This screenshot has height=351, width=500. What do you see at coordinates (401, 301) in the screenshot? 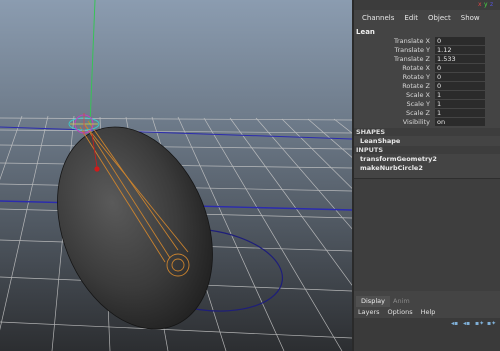
I see `tab-anim: Anim` at bounding box center [401, 301].